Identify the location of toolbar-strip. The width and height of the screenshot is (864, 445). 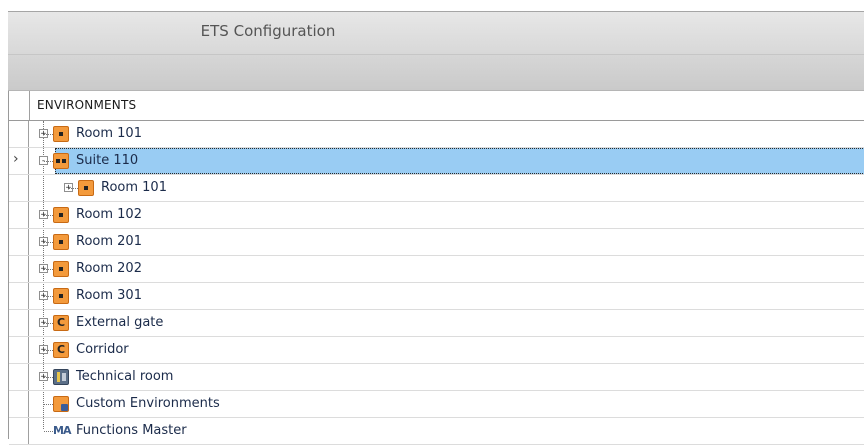
(436, 73).